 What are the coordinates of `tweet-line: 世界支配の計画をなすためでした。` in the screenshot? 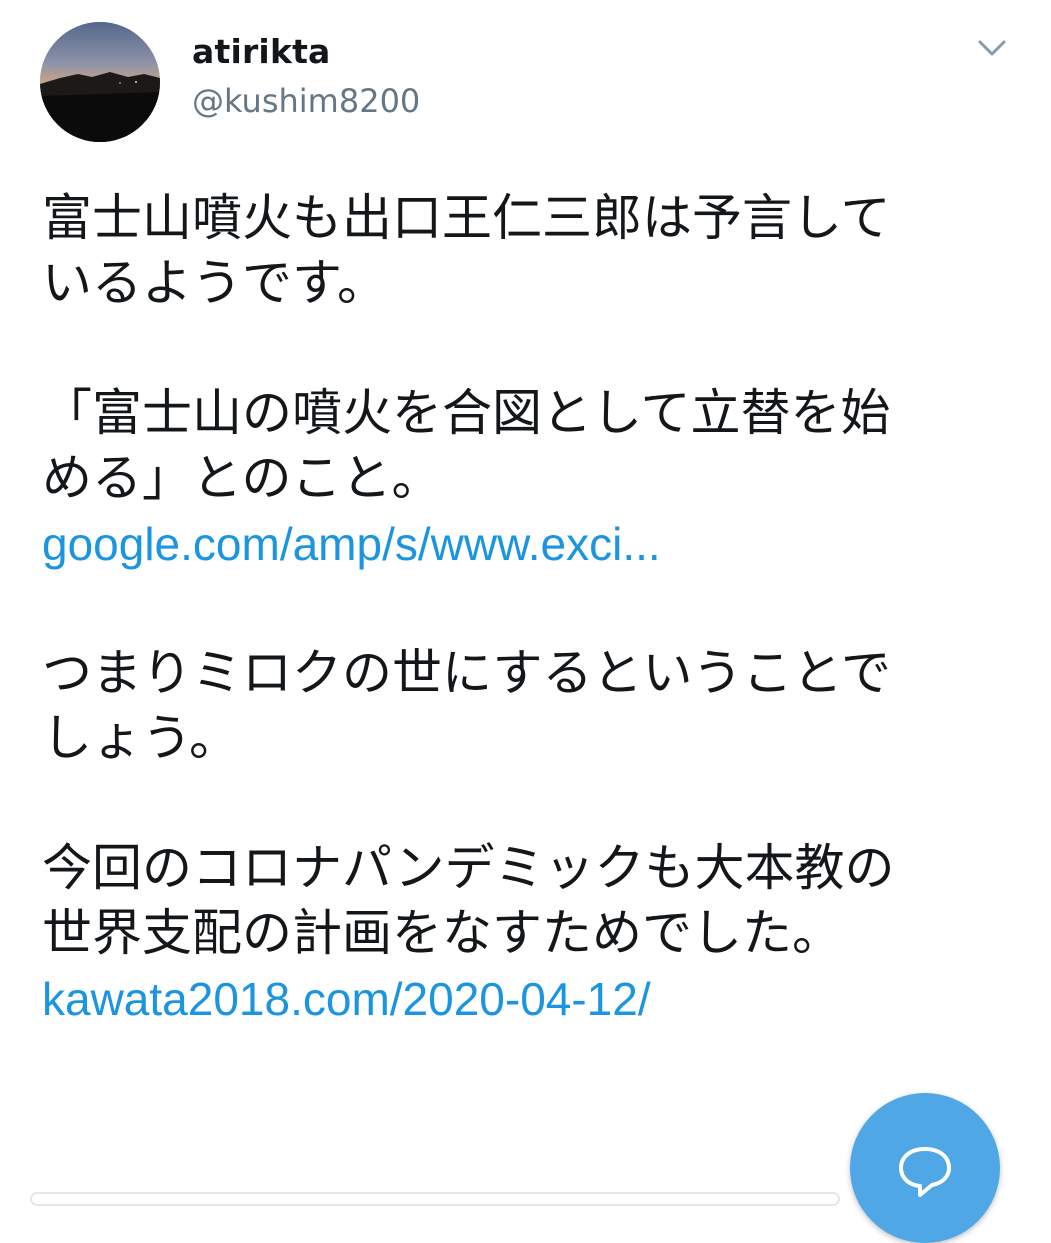 It's located at (442, 933).